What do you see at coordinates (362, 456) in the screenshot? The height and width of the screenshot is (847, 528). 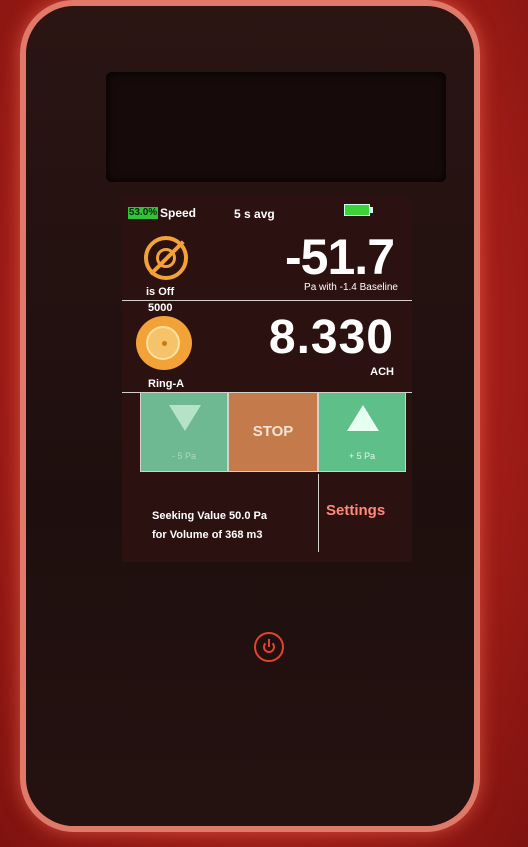 I see `increase-label: + 5 Pa` at bounding box center [362, 456].